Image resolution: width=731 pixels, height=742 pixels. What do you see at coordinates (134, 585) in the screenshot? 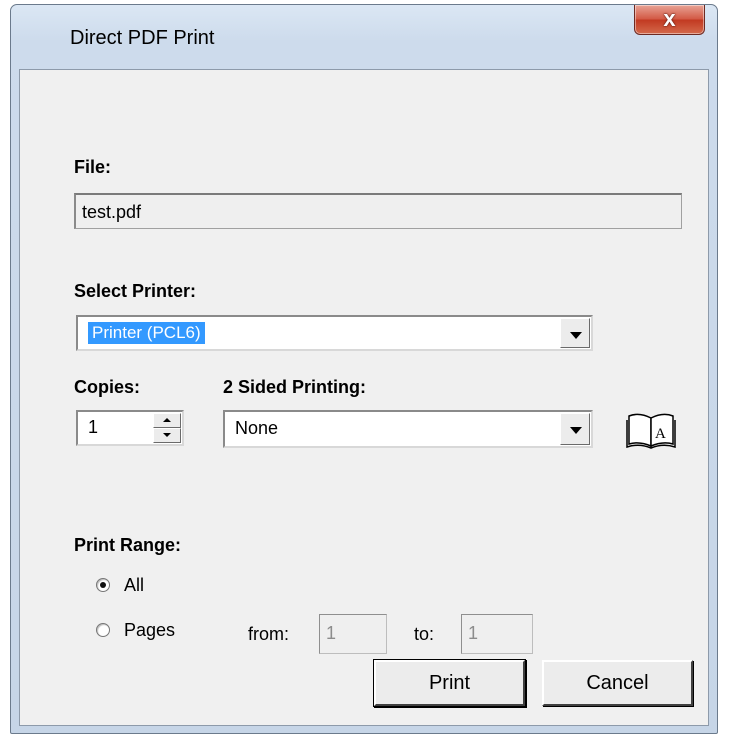
I see `range-all-label: All` at bounding box center [134, 585].